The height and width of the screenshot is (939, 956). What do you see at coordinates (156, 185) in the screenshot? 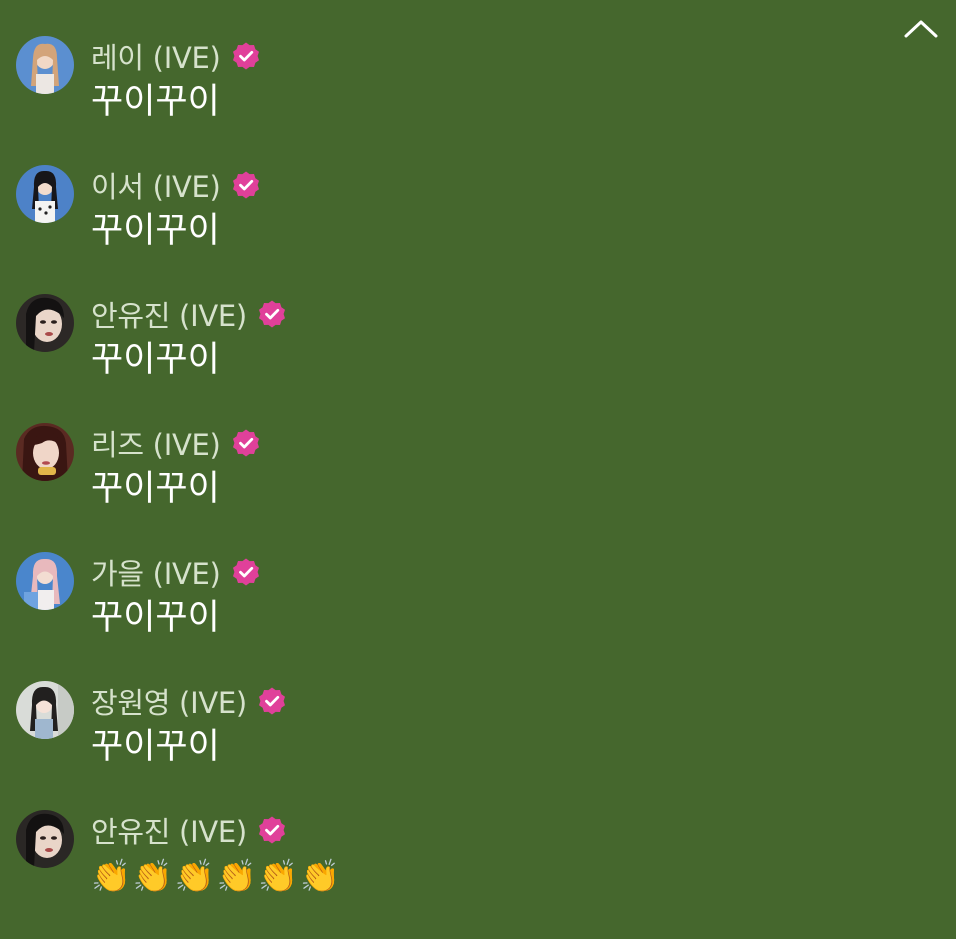
I see `author-name: 이서 (IVE)` at bounding box center [156, 185].